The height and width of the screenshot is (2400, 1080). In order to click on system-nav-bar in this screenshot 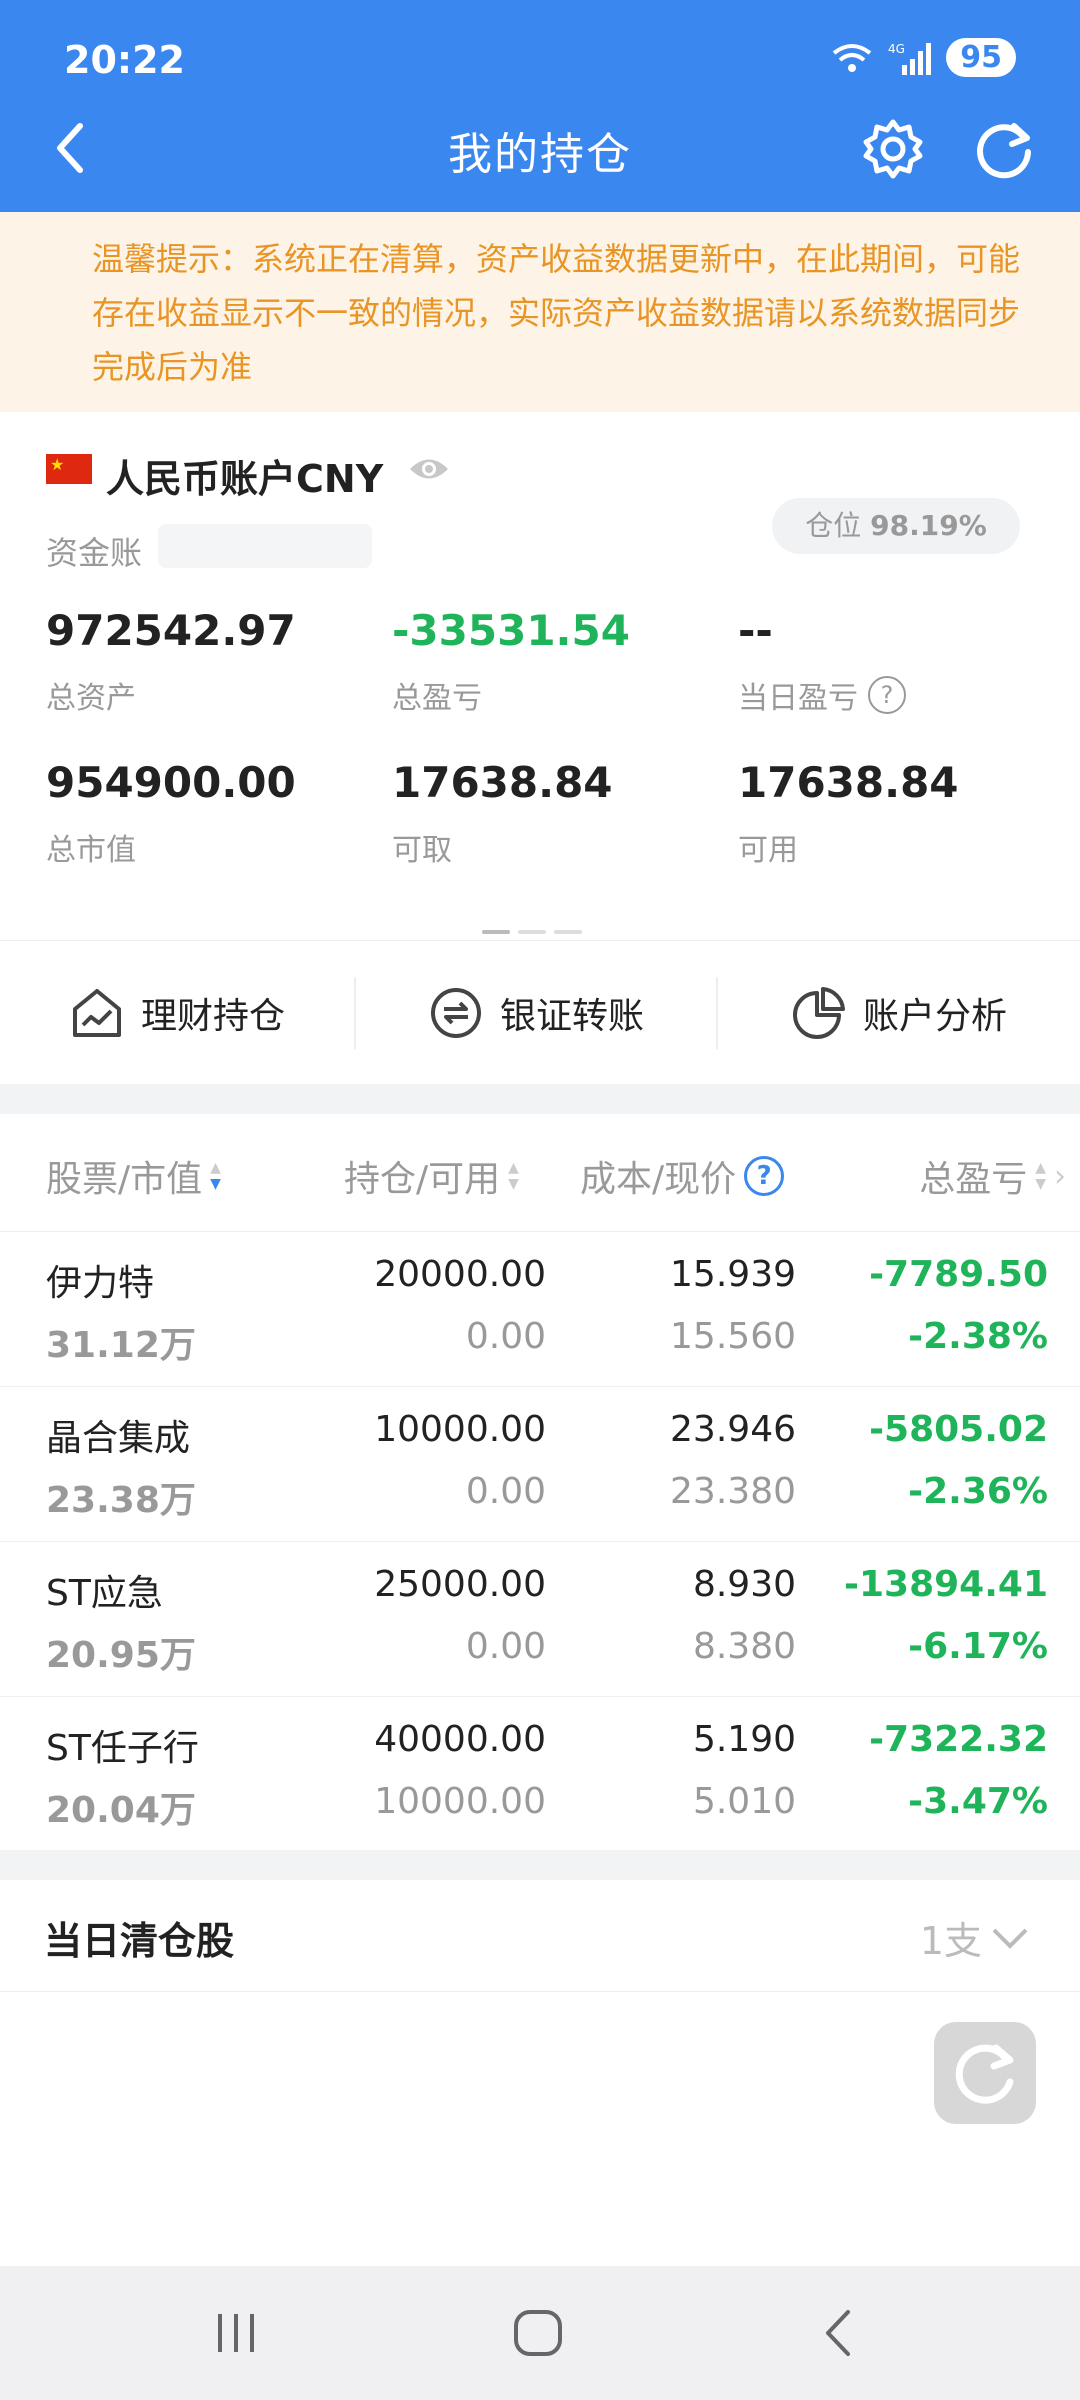, I will do `click(540, 2333)`.